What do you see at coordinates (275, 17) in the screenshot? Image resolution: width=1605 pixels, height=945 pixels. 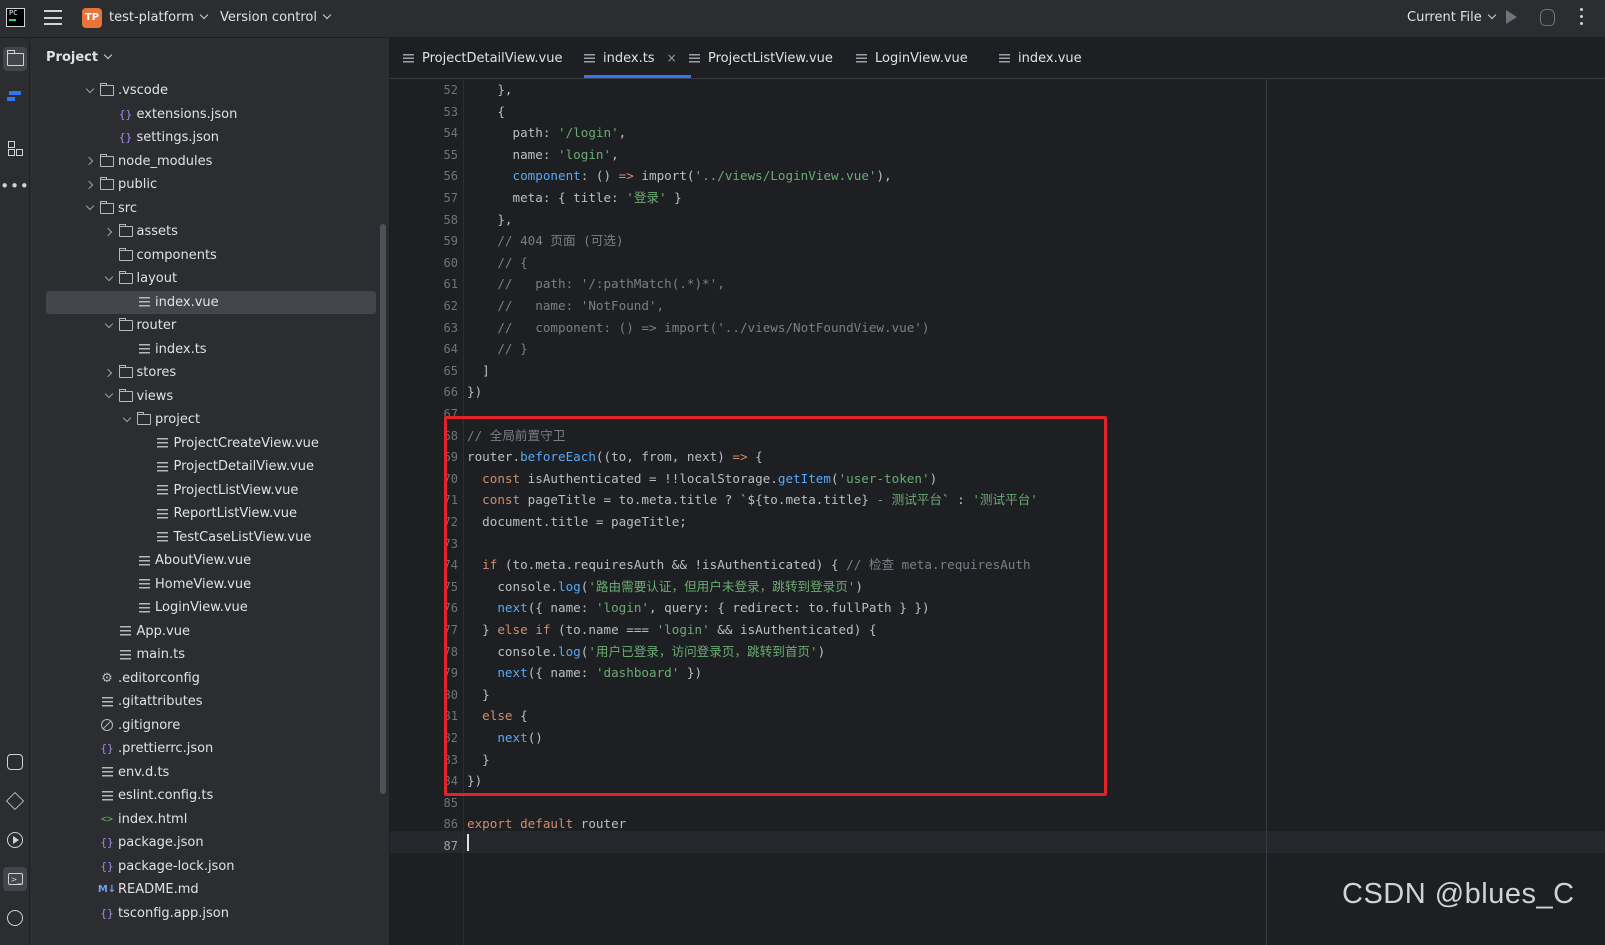 I see `version-control-menu: Version control` at bounding box center [275, 17].